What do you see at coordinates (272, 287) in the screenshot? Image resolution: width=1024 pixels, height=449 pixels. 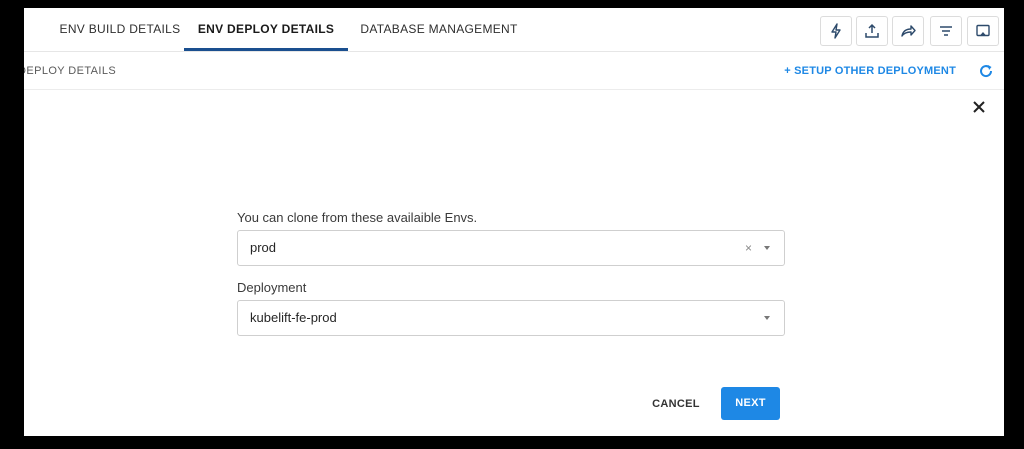 I see `deployment-label: Deployment` at bounding box center [272, 287].